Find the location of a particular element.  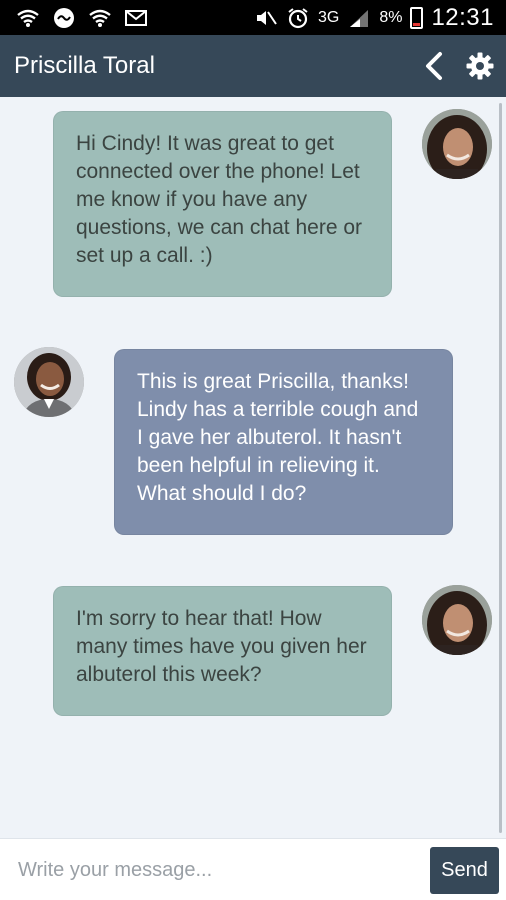

sync-icon is located at coordinates (64, 18).